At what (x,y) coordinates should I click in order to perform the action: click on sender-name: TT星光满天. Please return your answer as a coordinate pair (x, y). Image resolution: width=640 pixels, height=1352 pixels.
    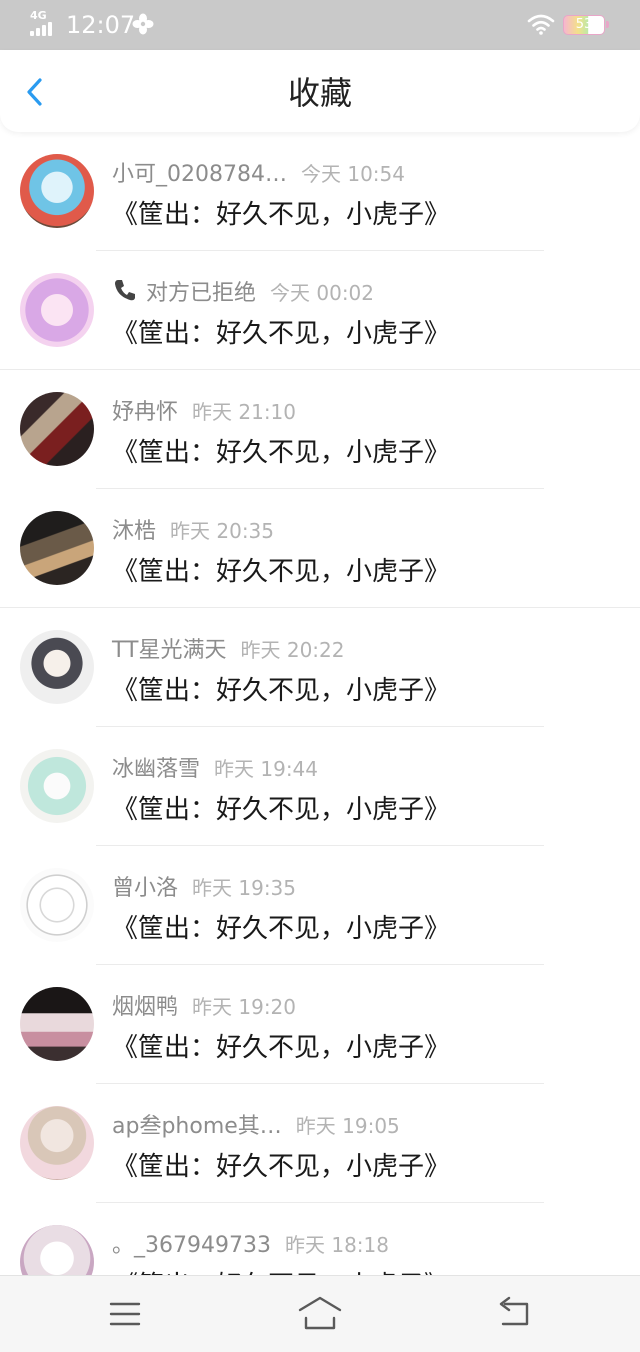
    Looking at the image, I should click on (169, 650).